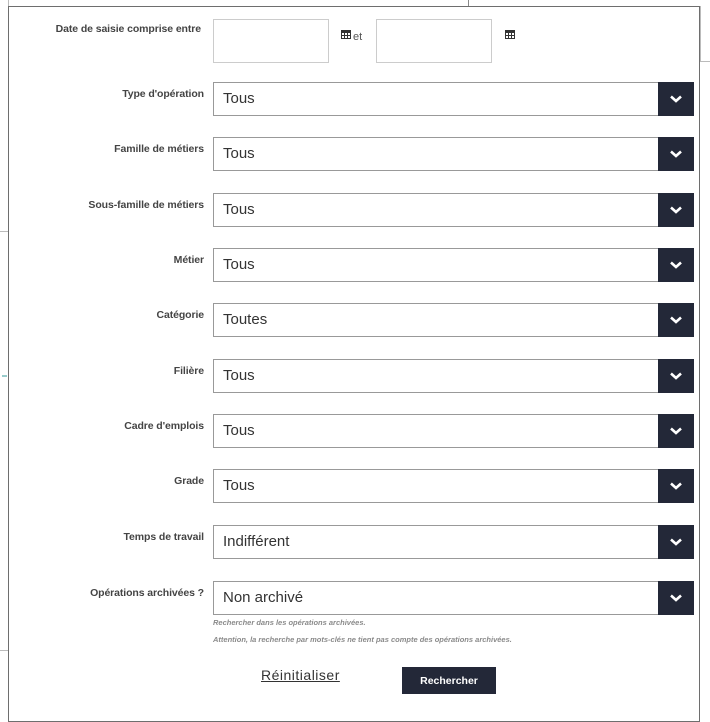  Describe the element at coordinates (453, 154) in the screenshot. I see `famille-metiers-select: Tous` at that location.